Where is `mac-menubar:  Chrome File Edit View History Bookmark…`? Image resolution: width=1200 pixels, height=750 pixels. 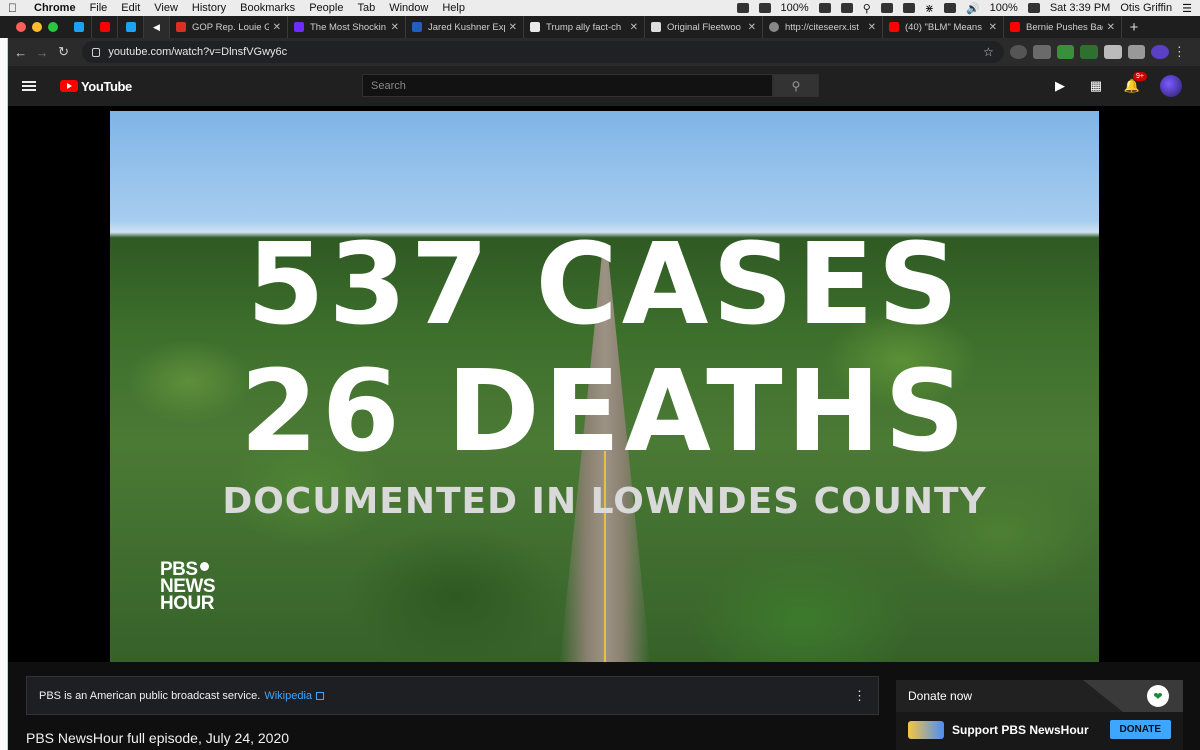 mac-menubar:  Chrome File Edit View History Bookmark… is located at coordinates (600, 8).